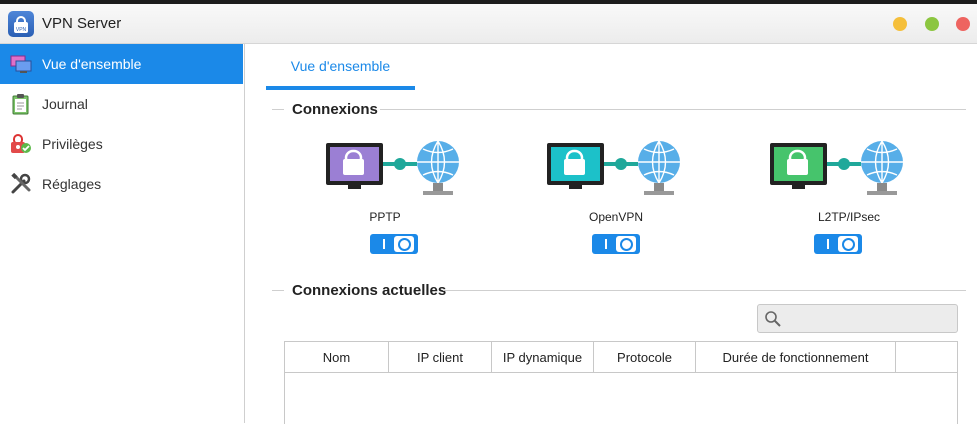 This screenshot has width=977, height=424. I want to click on sidebar-item-label: Journal, so click(65, 104).